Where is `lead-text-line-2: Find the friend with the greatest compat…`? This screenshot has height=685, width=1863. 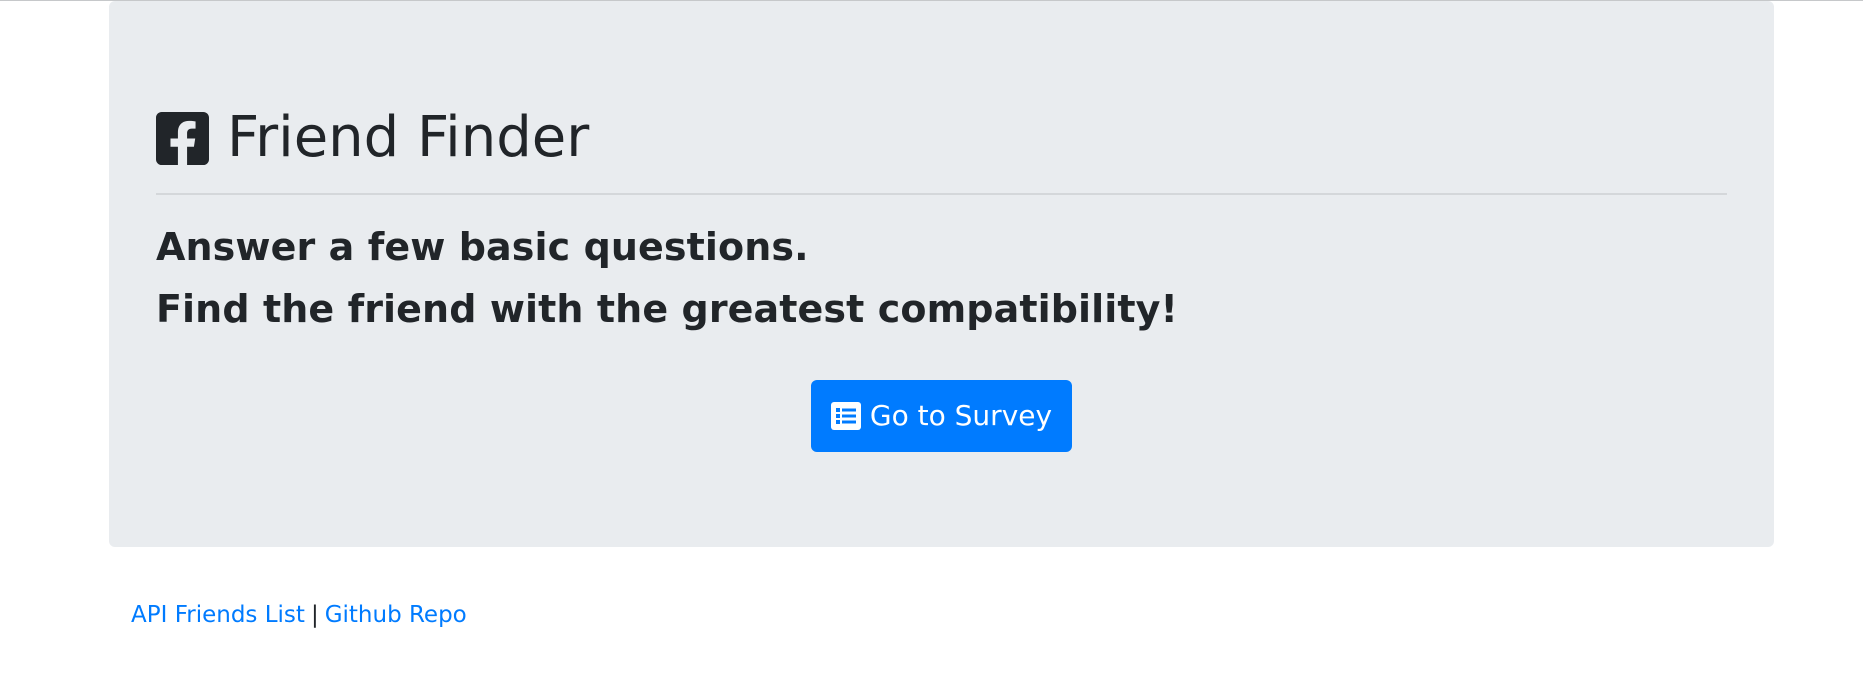
lead-text-line-2: Find the friend with the greatest compat… is located at coordinates (667, 309).